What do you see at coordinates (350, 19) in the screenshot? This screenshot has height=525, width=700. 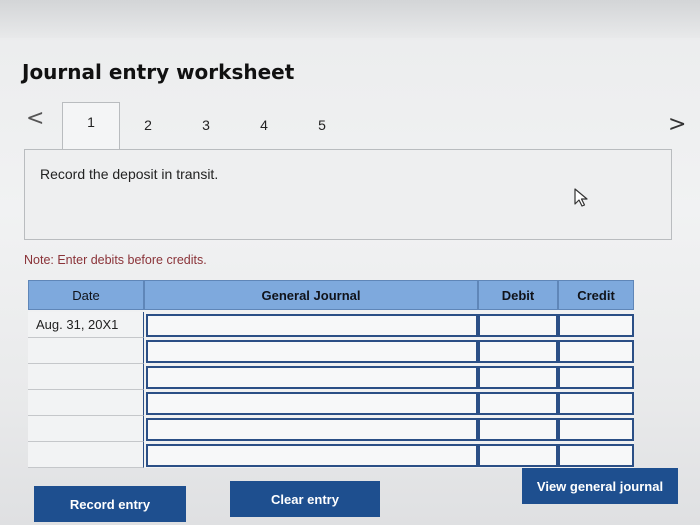 I see `page-top-shade` at bounding box center [350, 19].